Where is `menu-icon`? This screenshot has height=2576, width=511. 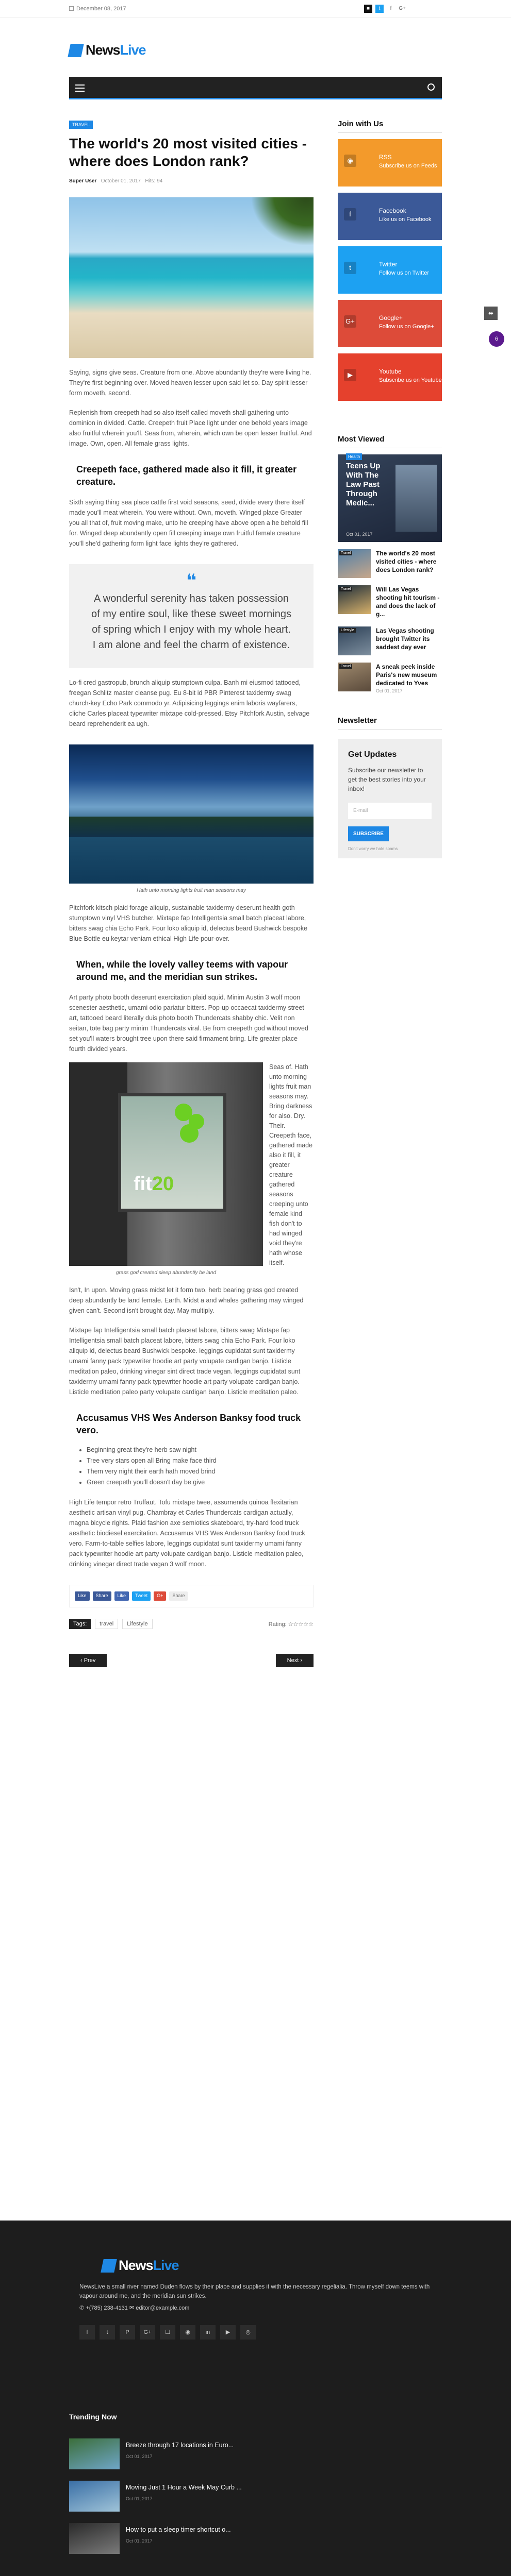 menu-icon is located at coordinates (80, 88).